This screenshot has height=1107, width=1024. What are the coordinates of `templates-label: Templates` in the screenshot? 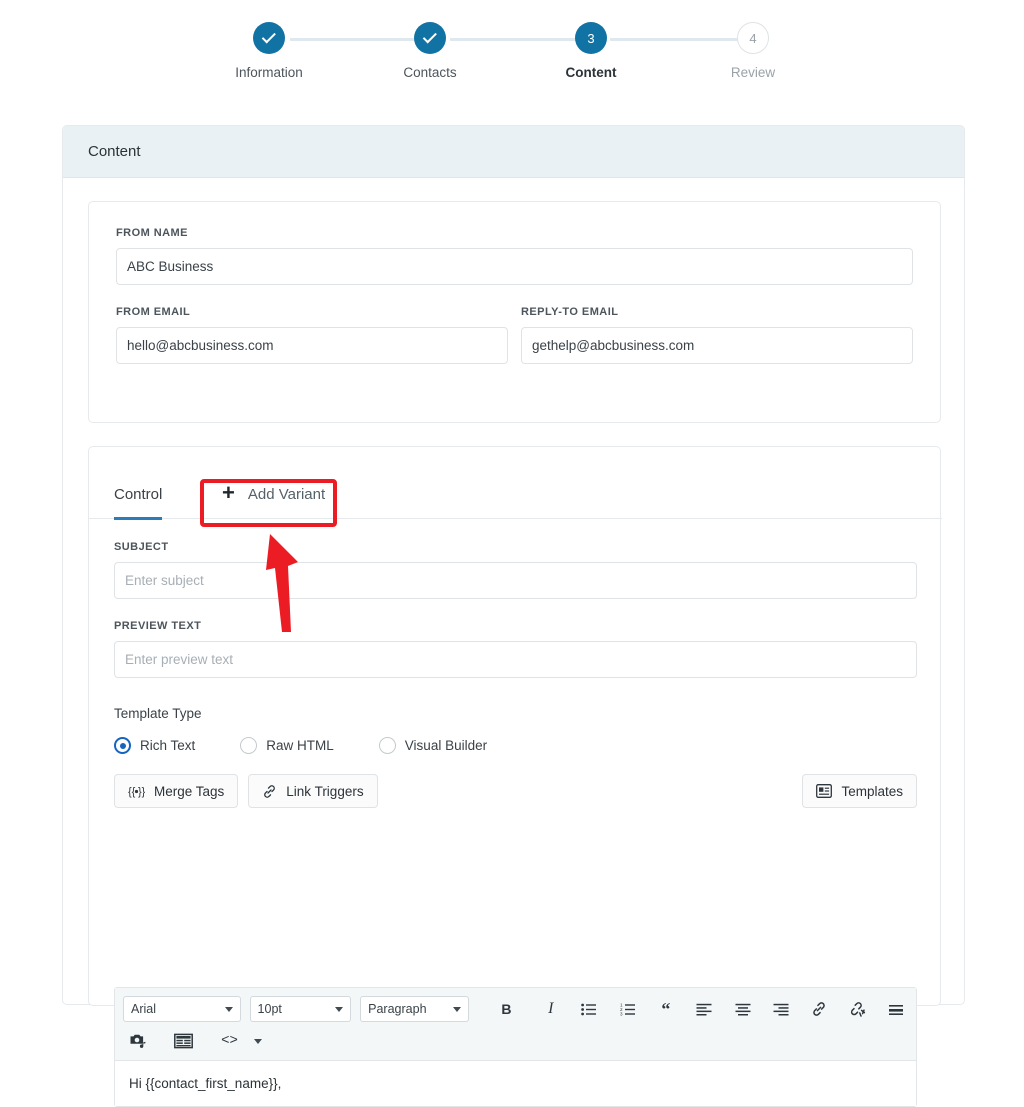 It's located at (872, 791).